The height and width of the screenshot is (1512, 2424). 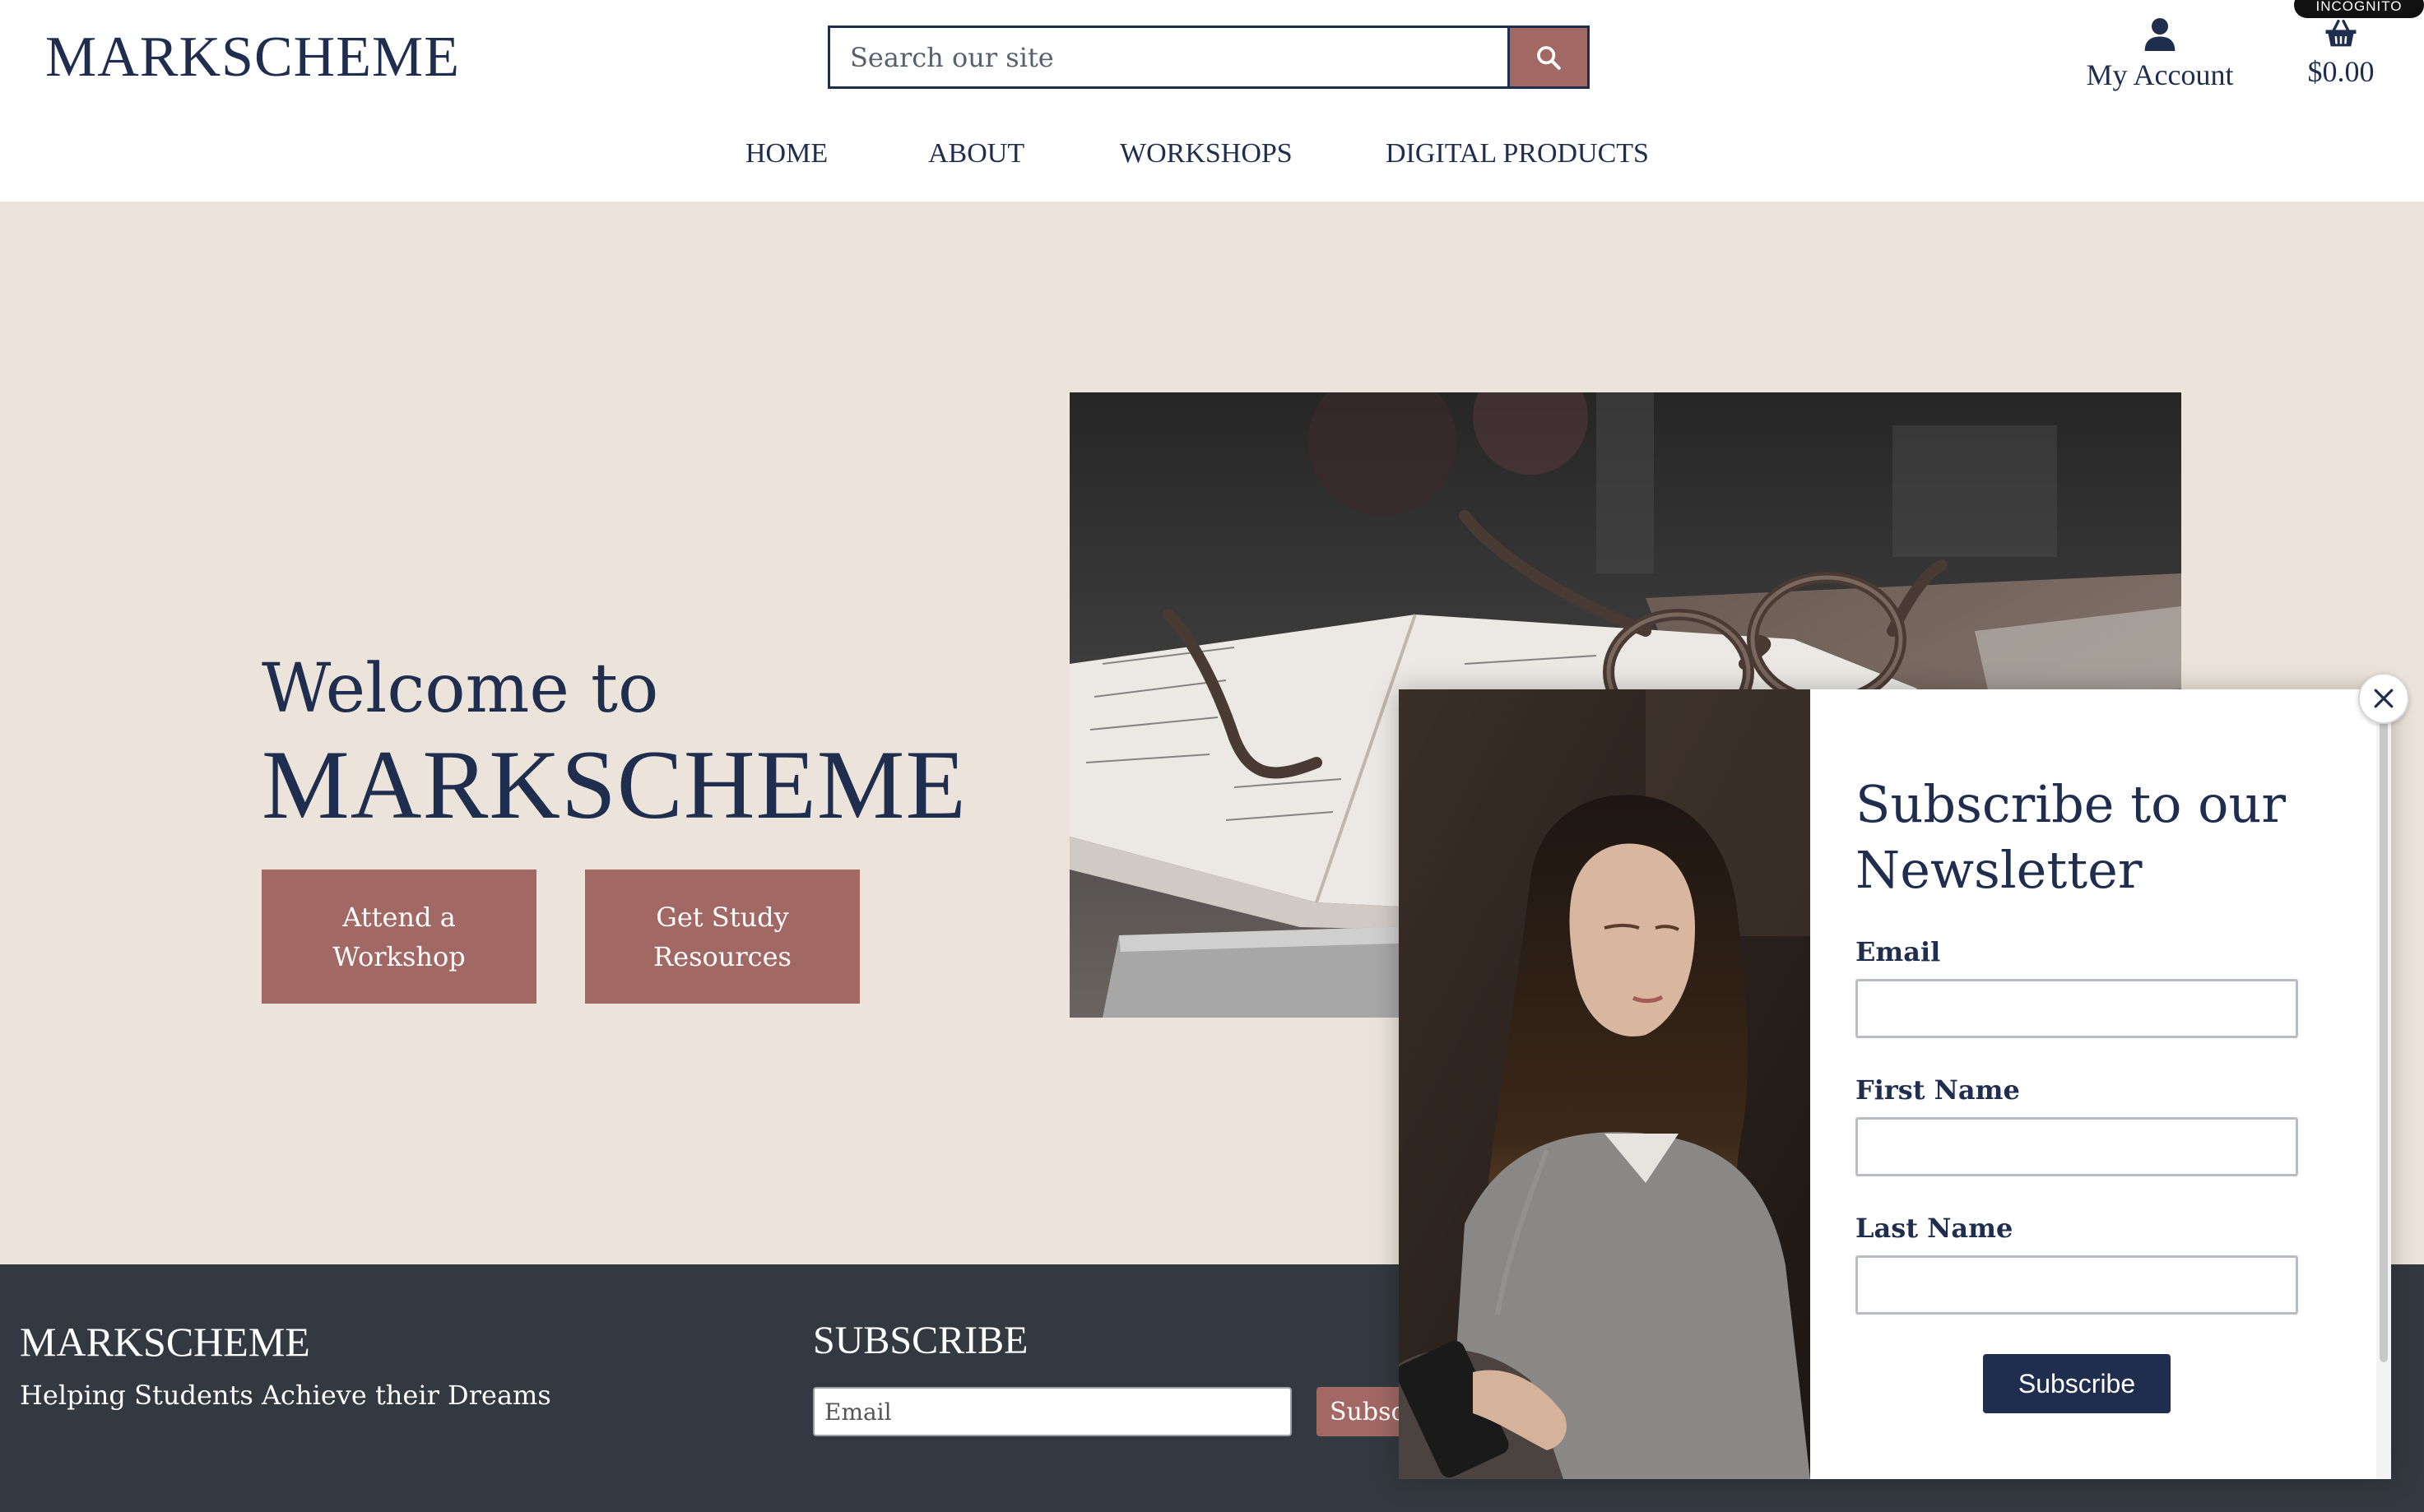 I want to click on popup-image, so click(x=1604, y=1084).